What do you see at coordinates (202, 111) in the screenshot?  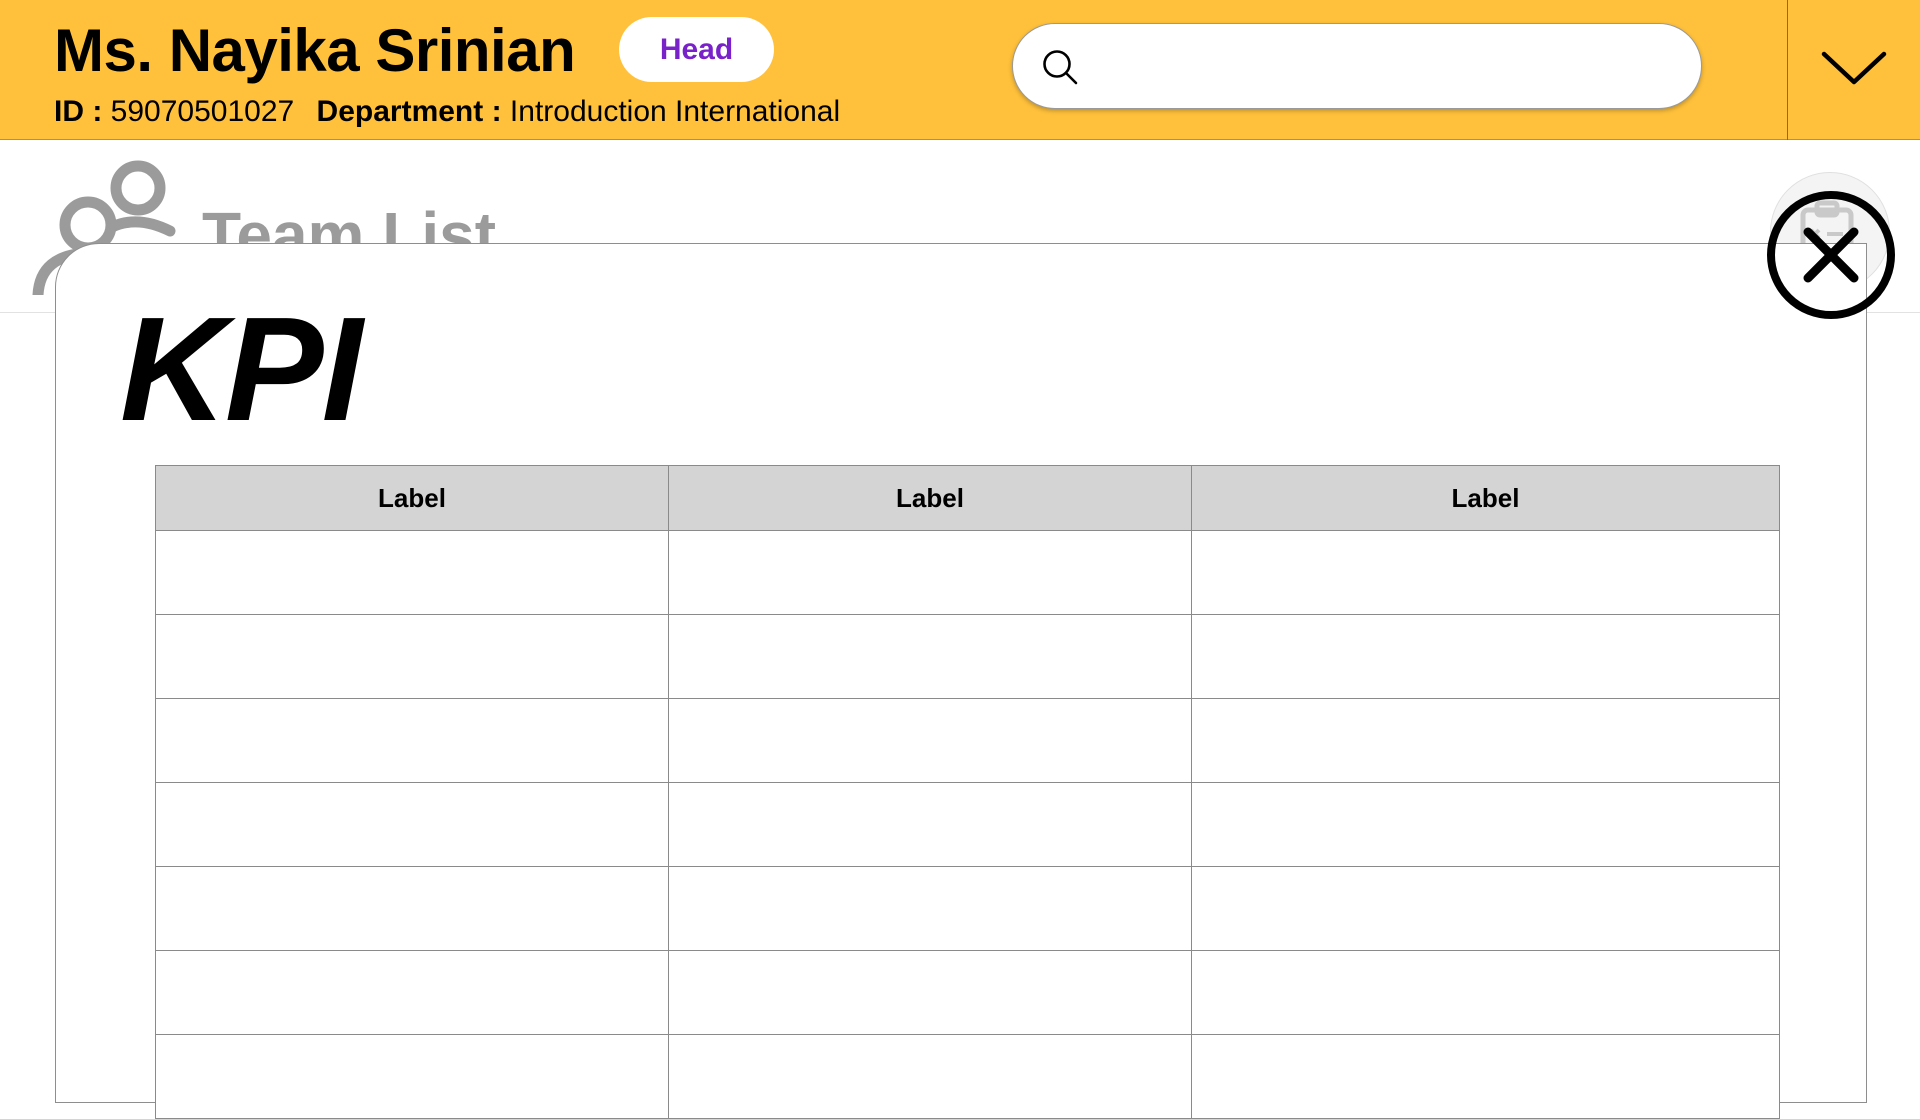 I see `id-value: 59070501027` at bounding box center [202, 111].